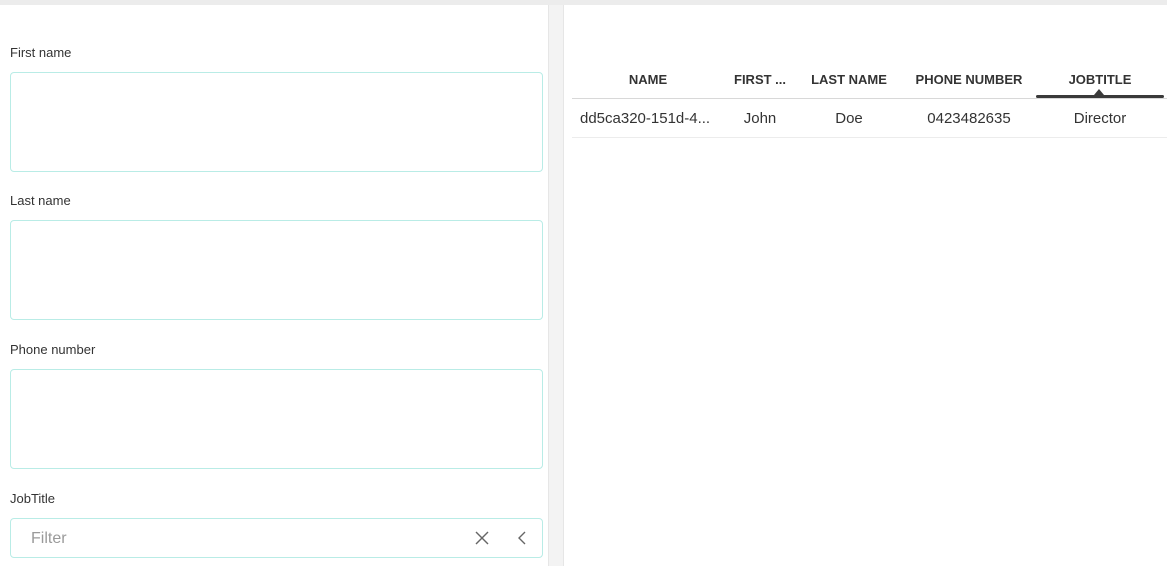 The image size is (1167, 566). What do you see at coordinates (849, 79) in the screenshot?
I see `column-header-last-name: LAST NAME` at bounding box center [849, 79].